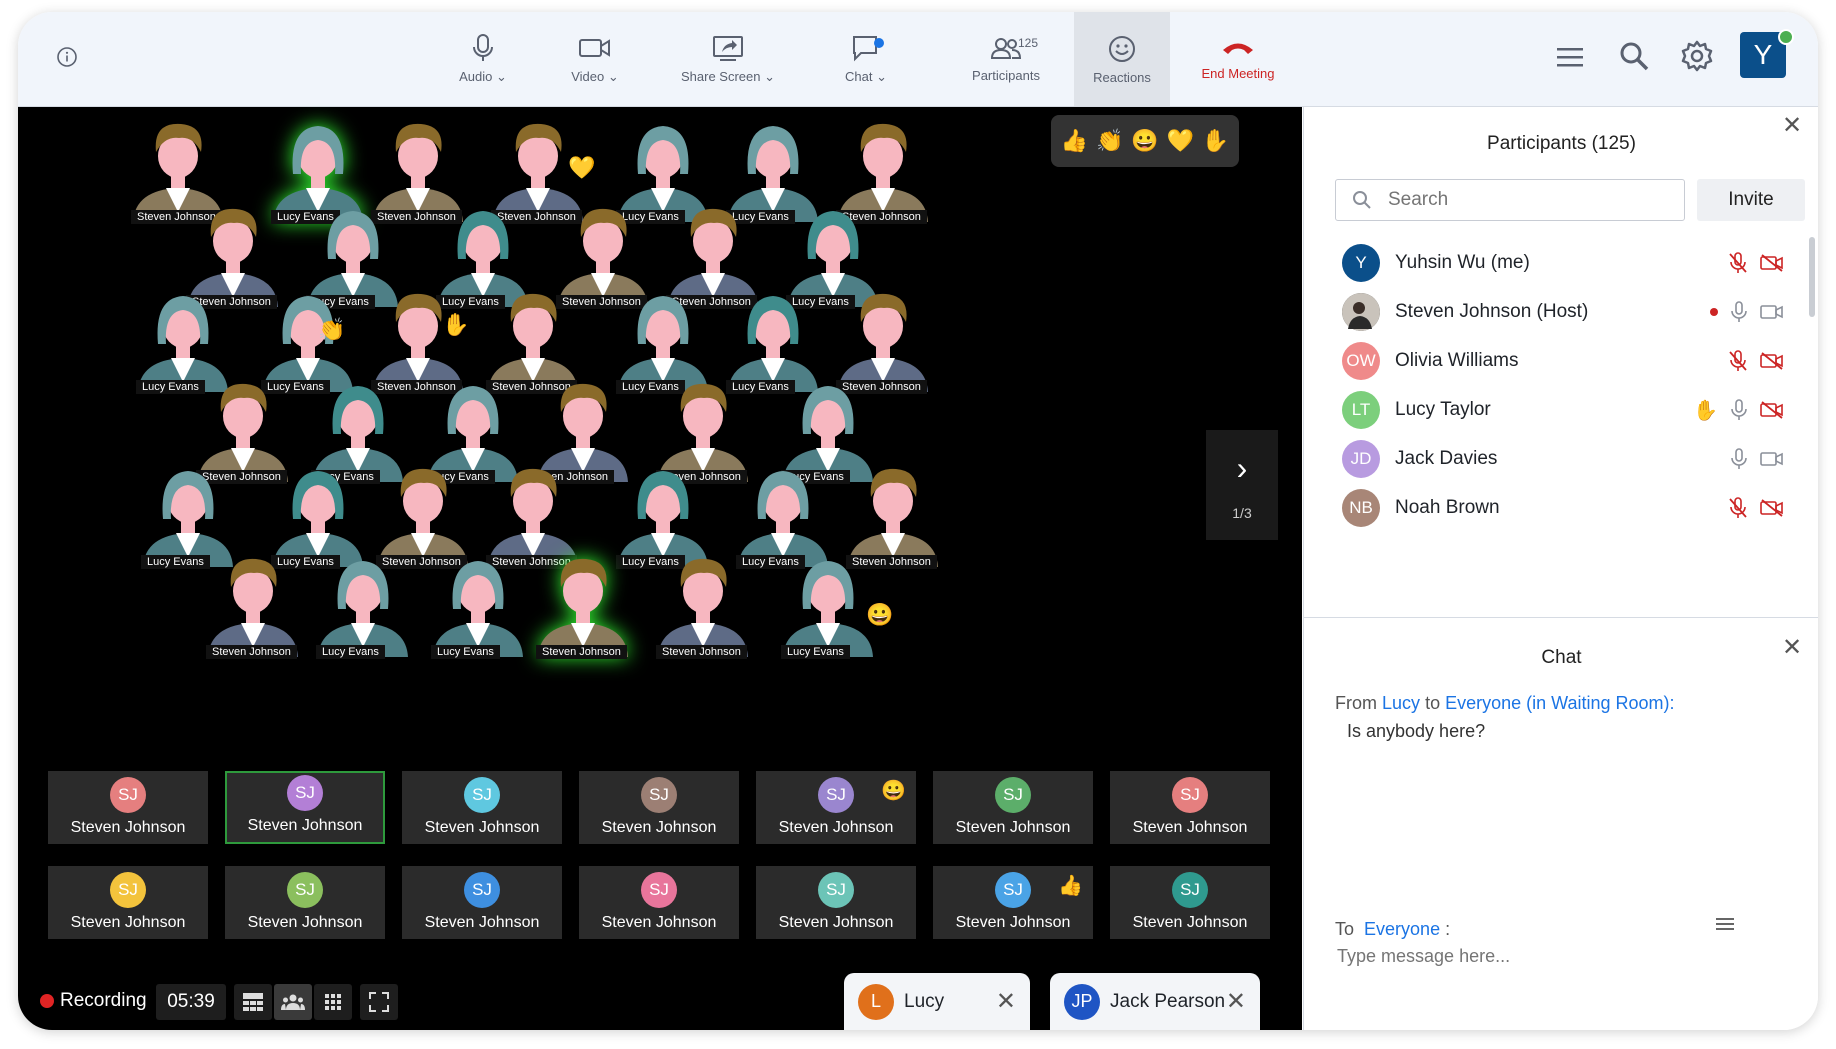 The height and width of the screenshot is (1049, 1836). I want to click on participant-search, so click(1510, 200).